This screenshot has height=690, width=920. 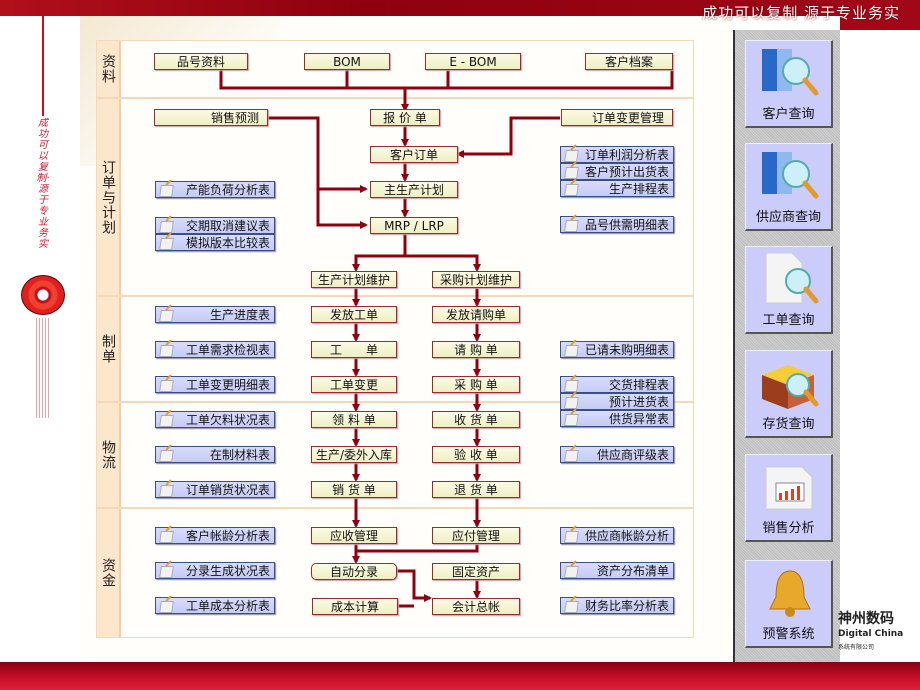 I want to click on report-label: 供应商帐龄分析, so click(x=626, y=536).